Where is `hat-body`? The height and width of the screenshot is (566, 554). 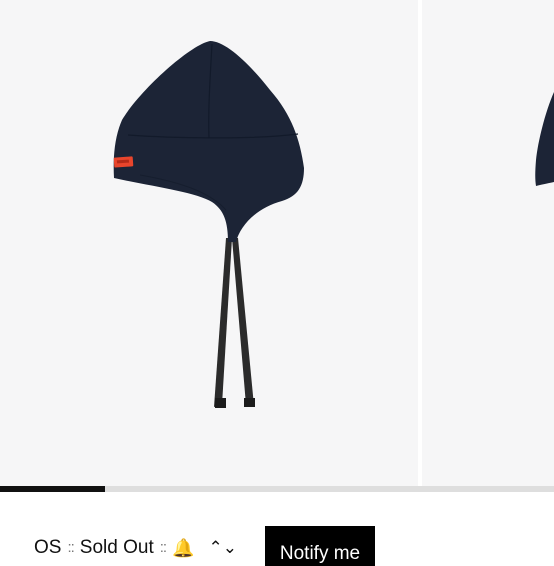 hat-body is located at coordinates (209, 141).